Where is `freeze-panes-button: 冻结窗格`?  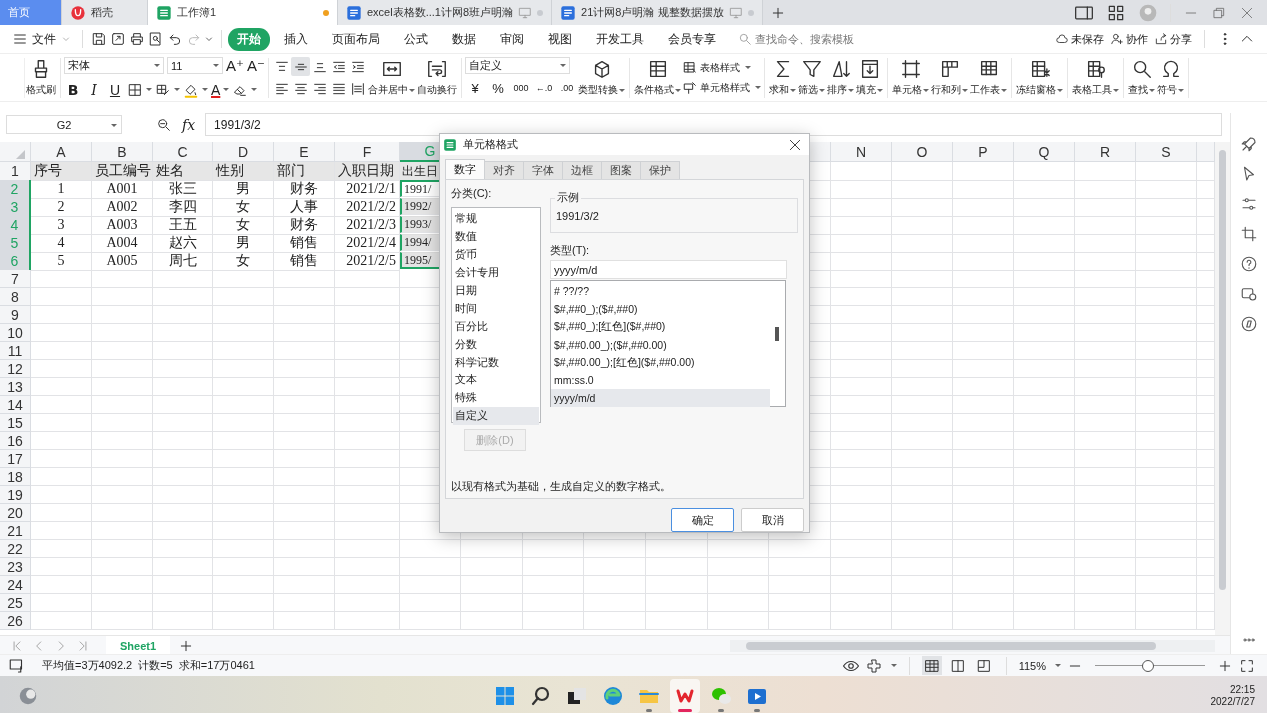
freeze-panes-button: 冻结窗格 is located at coordinates (1039, 77).